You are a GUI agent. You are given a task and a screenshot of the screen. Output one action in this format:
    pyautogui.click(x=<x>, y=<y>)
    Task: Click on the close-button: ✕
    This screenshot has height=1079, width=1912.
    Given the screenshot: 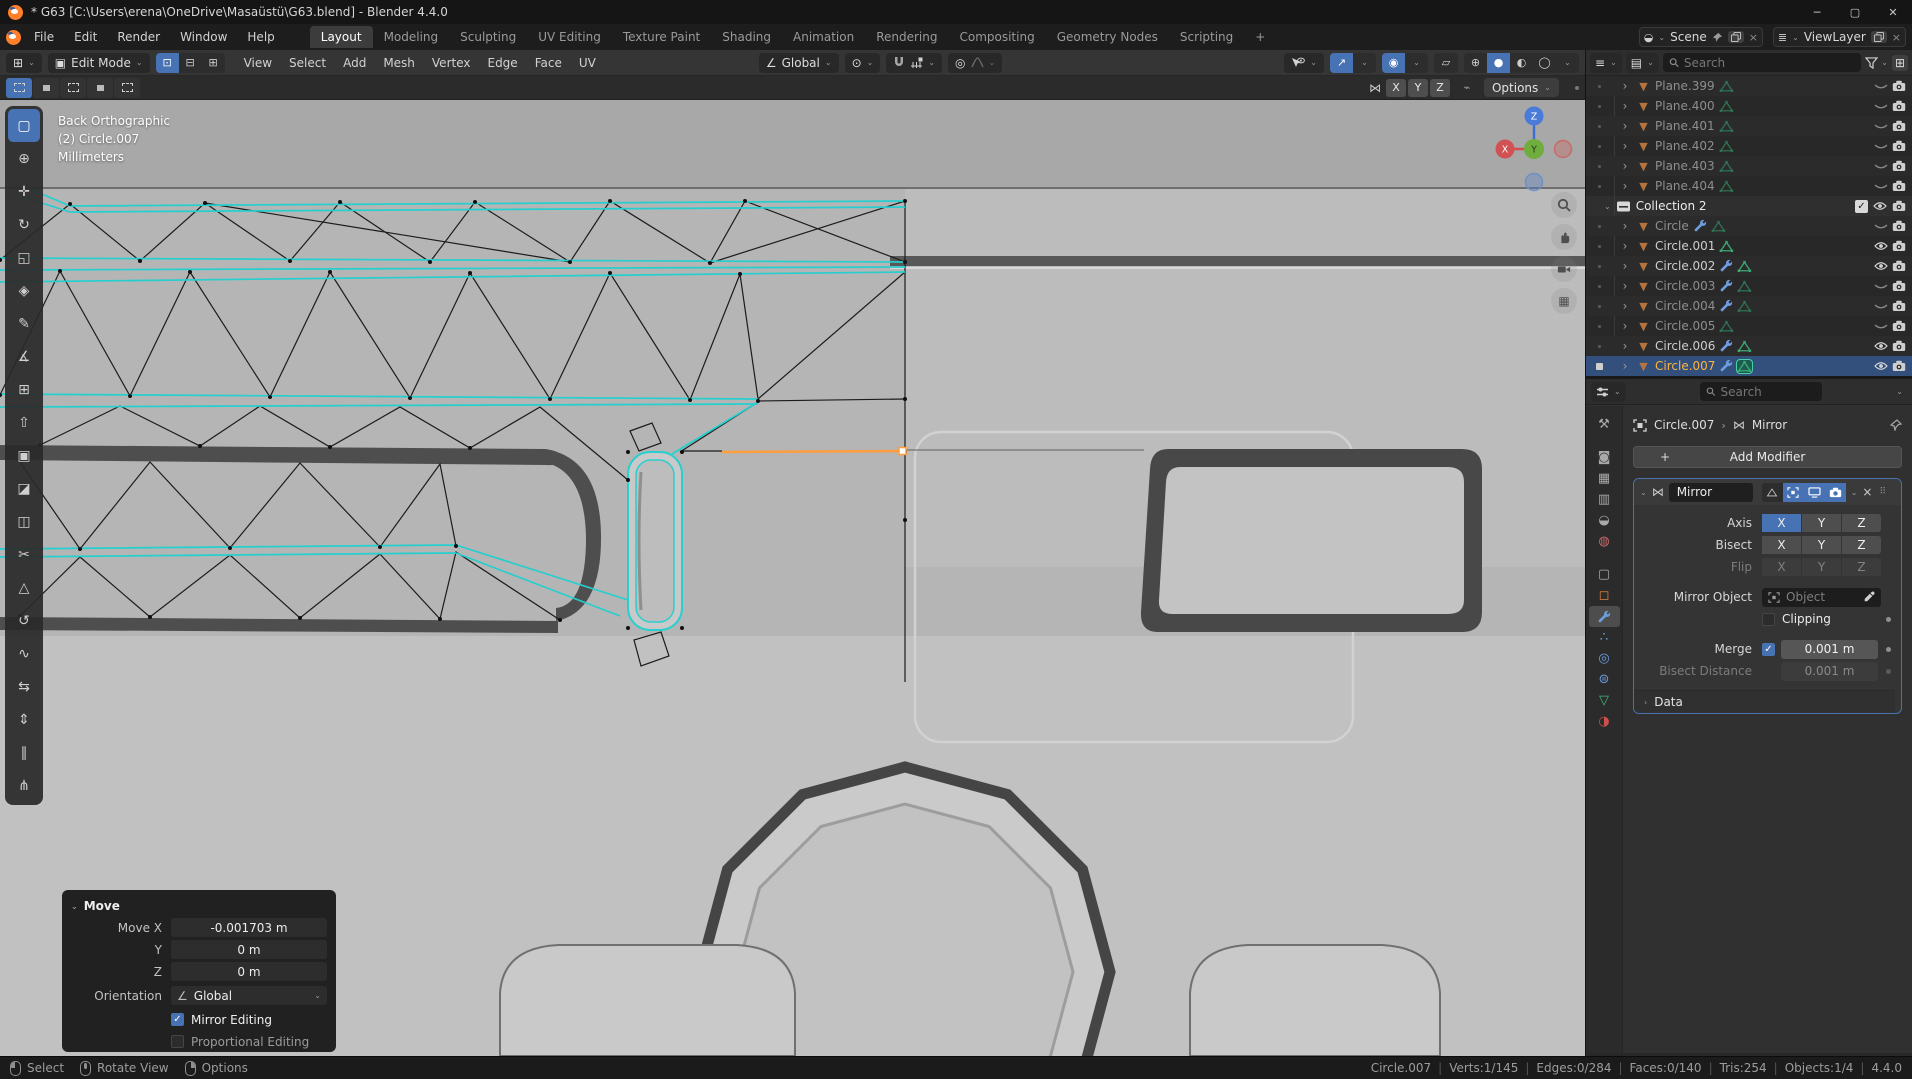 What is the action you would take?
    pyautogui.click(x=1893, y=12)
    